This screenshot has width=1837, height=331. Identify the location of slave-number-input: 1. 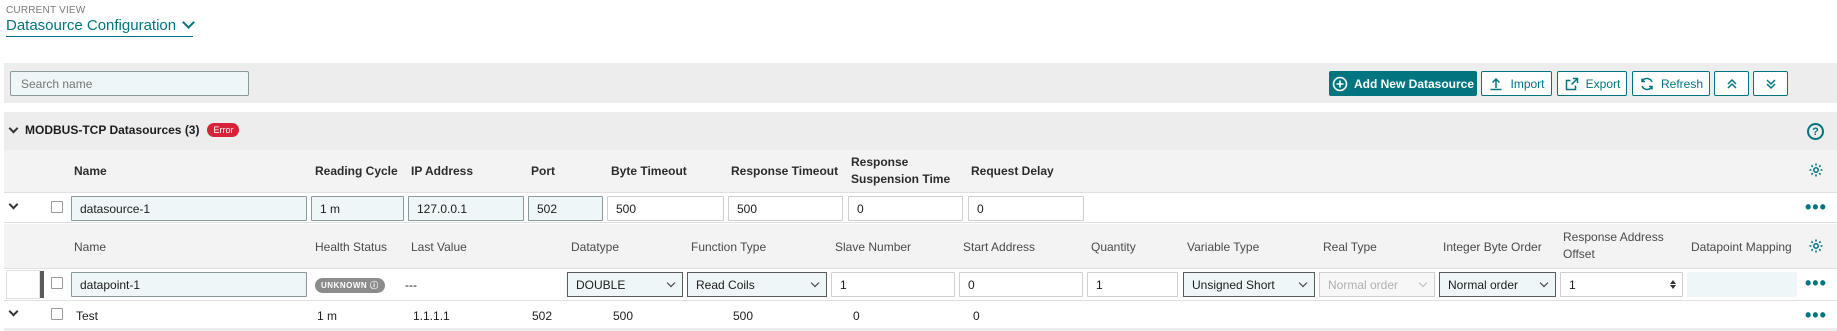
(893, 284).